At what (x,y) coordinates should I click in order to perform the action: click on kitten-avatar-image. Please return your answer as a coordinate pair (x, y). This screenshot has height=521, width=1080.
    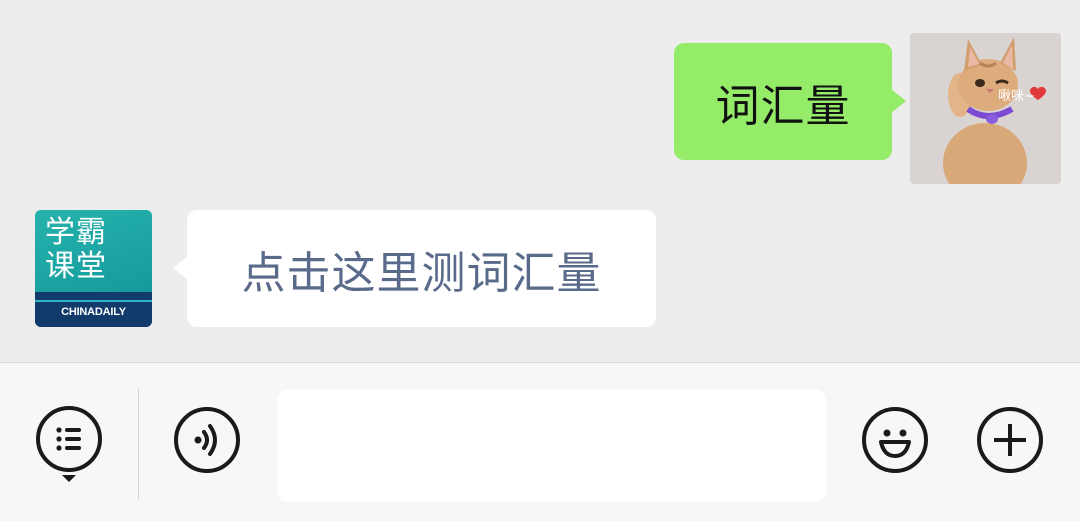
    Looking at the image, I should click on (985, 108).